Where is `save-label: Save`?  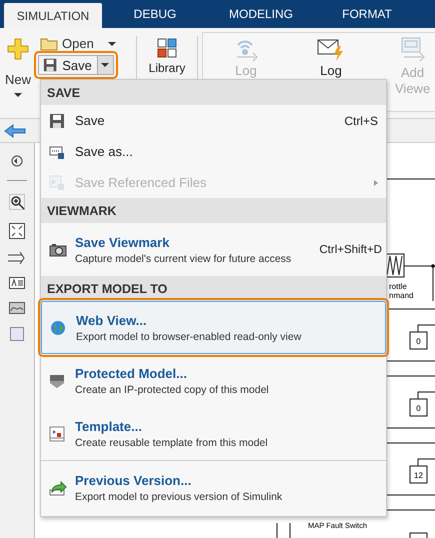 save-label: Save is located at coordinates (77, 65).